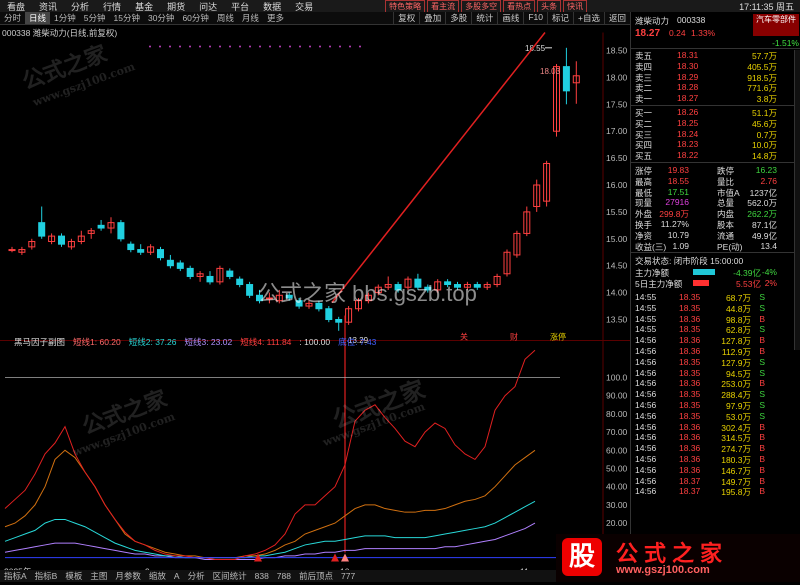  Describe the element at coordinates (177, 576) in the screenshot. I see `bottom-item-6: A` at that location.